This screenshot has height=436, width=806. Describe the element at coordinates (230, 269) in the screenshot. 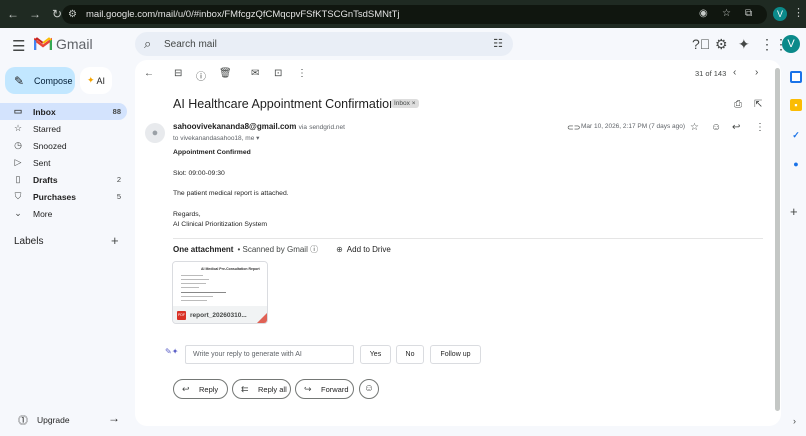

I see `preview-title: AI Medical Pre-Consultation Report` at that location.